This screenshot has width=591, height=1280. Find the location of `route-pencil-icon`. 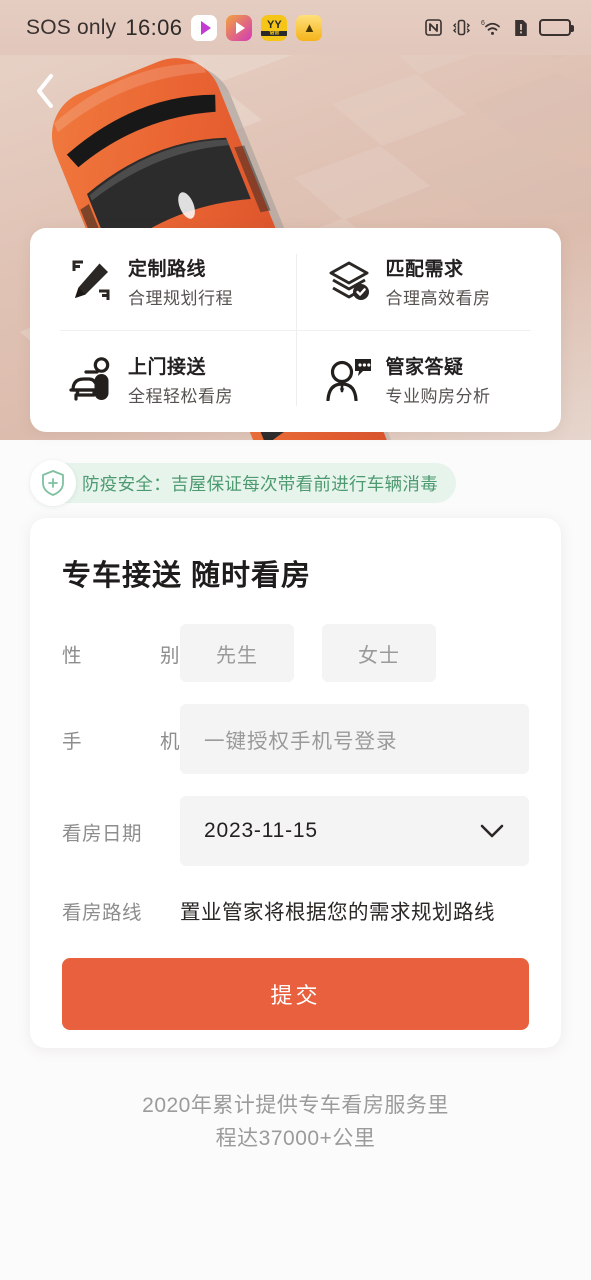

route-pencil-icon is located at coordinates (91, 281).